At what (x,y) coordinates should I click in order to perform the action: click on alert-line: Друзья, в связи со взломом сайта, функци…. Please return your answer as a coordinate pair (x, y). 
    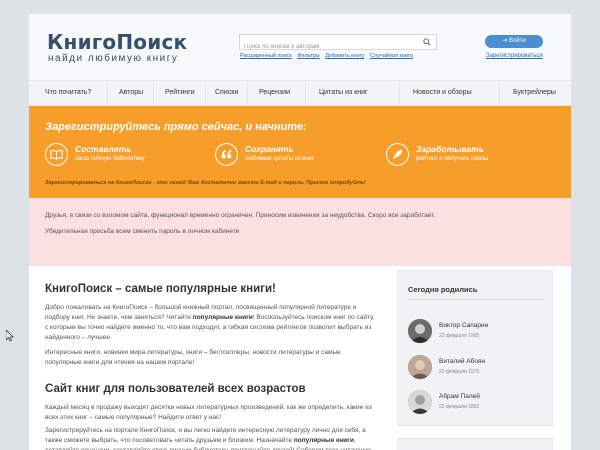
    Looking at the image, I should click on (240, 215).